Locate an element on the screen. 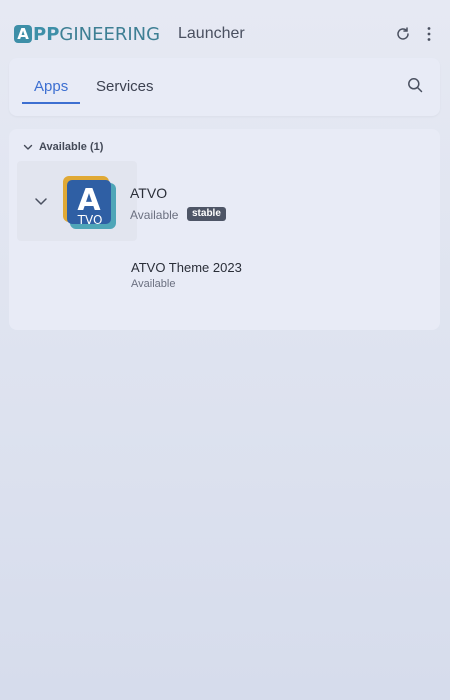  logo-gineering: GINEERING is located at coordinates (110, 34).